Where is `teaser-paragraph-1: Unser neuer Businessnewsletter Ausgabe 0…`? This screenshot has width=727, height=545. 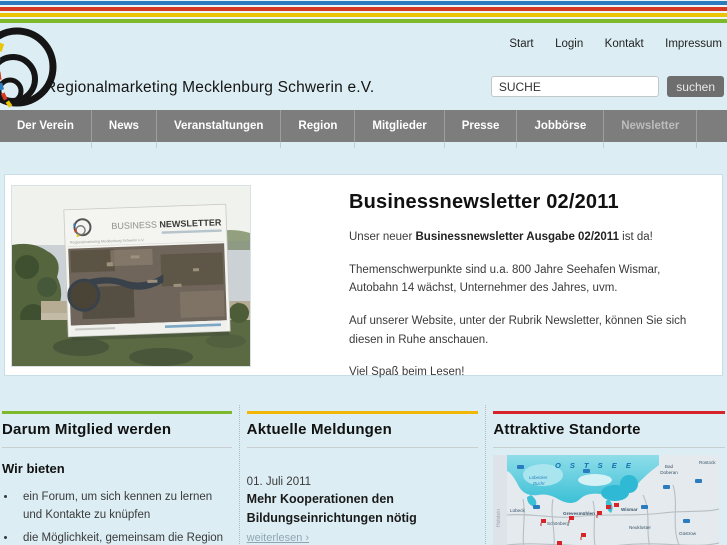
teaser-paragraph-1: Unser neuer Businessnewsletter Ausgabe 0… is located at coordinates (501, 237).